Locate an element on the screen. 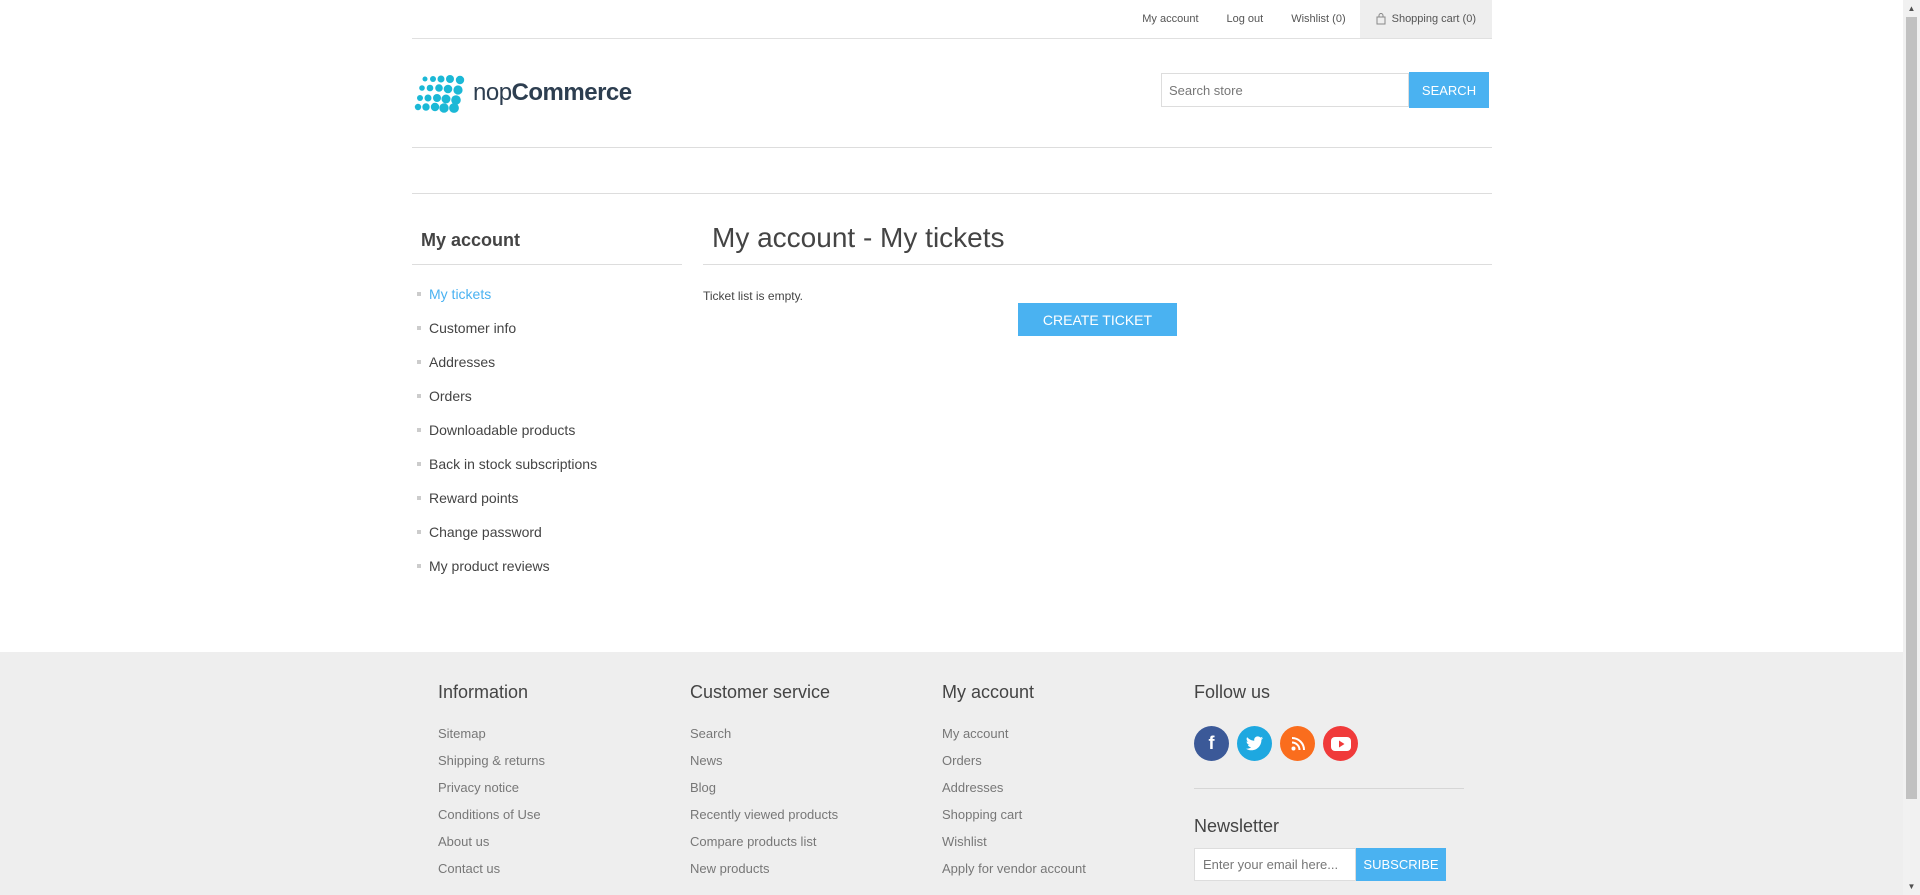 The height and width of the screenshot is (895, 1920). sidebar-item-label: Downloadable products is located at coordinates (502, 430).